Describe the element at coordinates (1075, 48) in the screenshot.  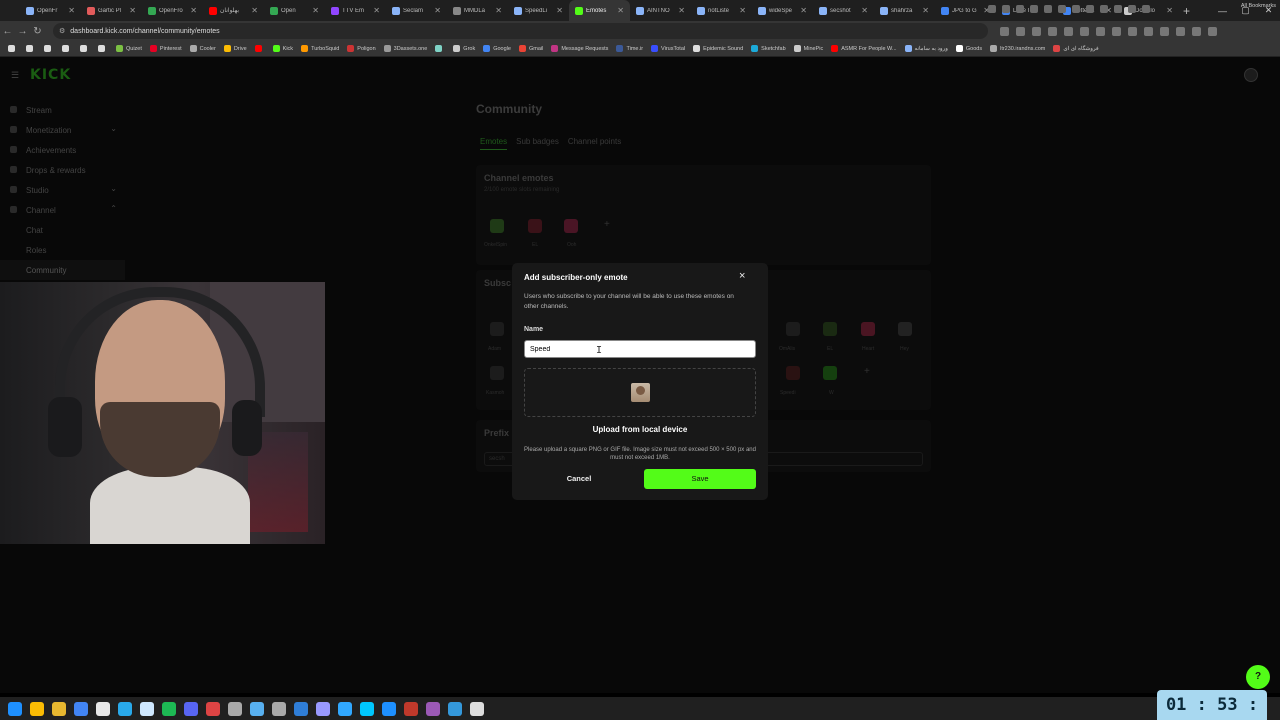
I see `bookmark-item: فروشگاه ای ای` at that location.